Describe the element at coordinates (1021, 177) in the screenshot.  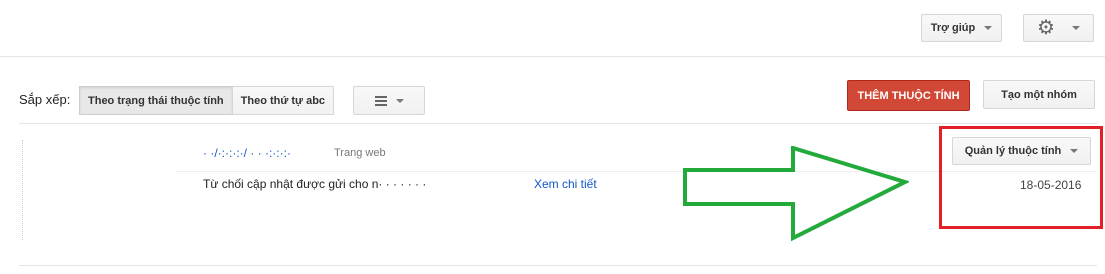
I see `red-highlight-box` at that location.